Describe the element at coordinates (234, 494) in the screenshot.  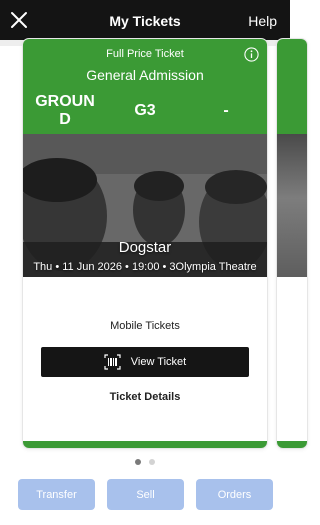
I see `orders-button: Orders` at that location.